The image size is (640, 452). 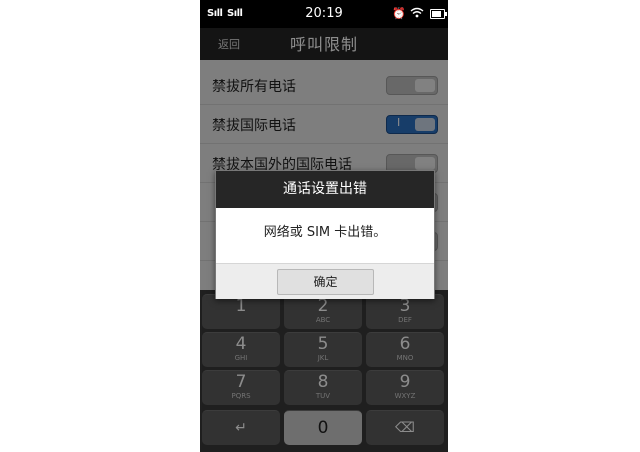 I want to click on status-bar: Sıll Sıll 20:19 ⏰, so click(x=324, y=14).